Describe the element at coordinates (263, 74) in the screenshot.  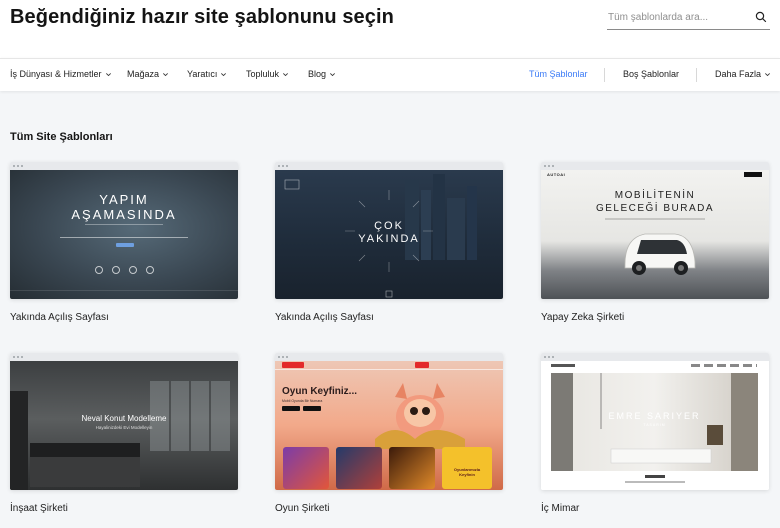
I see `nav-item-label: Topluluk` at that location.